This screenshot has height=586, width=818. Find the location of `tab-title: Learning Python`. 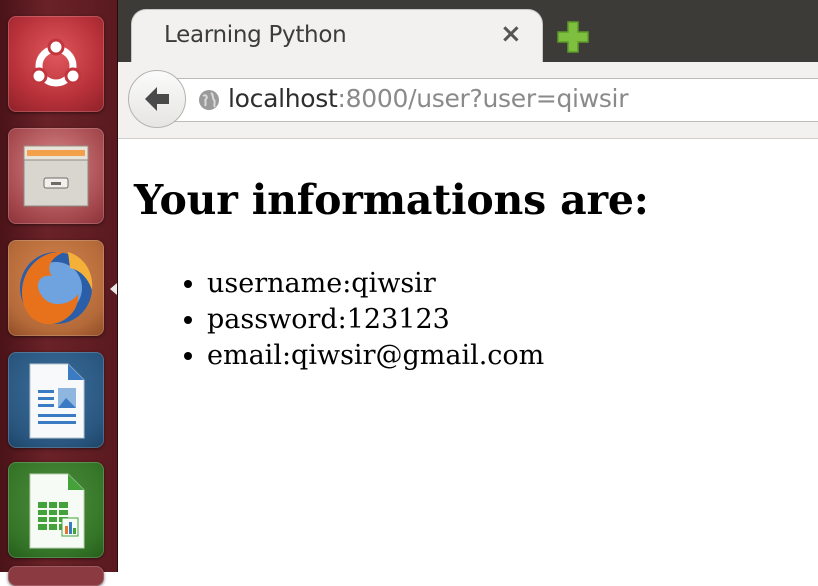

tab-title: Learning Python is located at coordinates (255, 35).